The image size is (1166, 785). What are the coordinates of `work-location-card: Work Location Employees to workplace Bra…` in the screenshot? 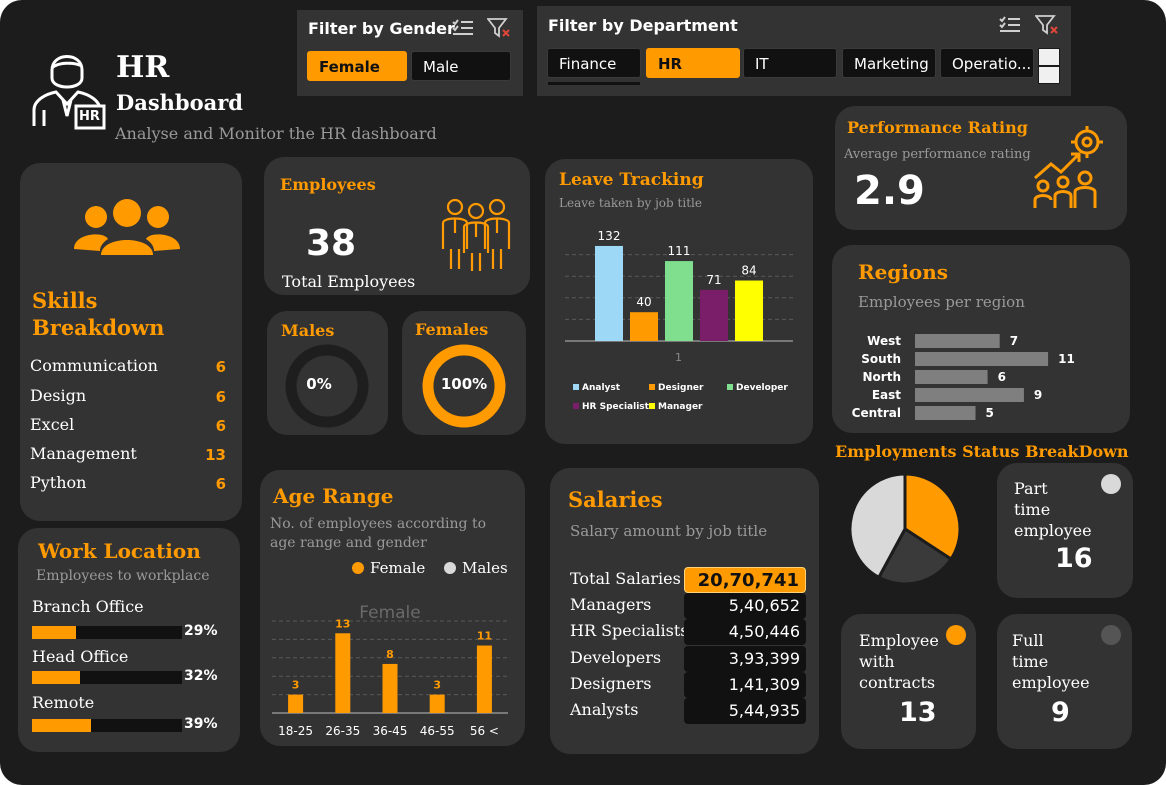 It's located at (129, 640).